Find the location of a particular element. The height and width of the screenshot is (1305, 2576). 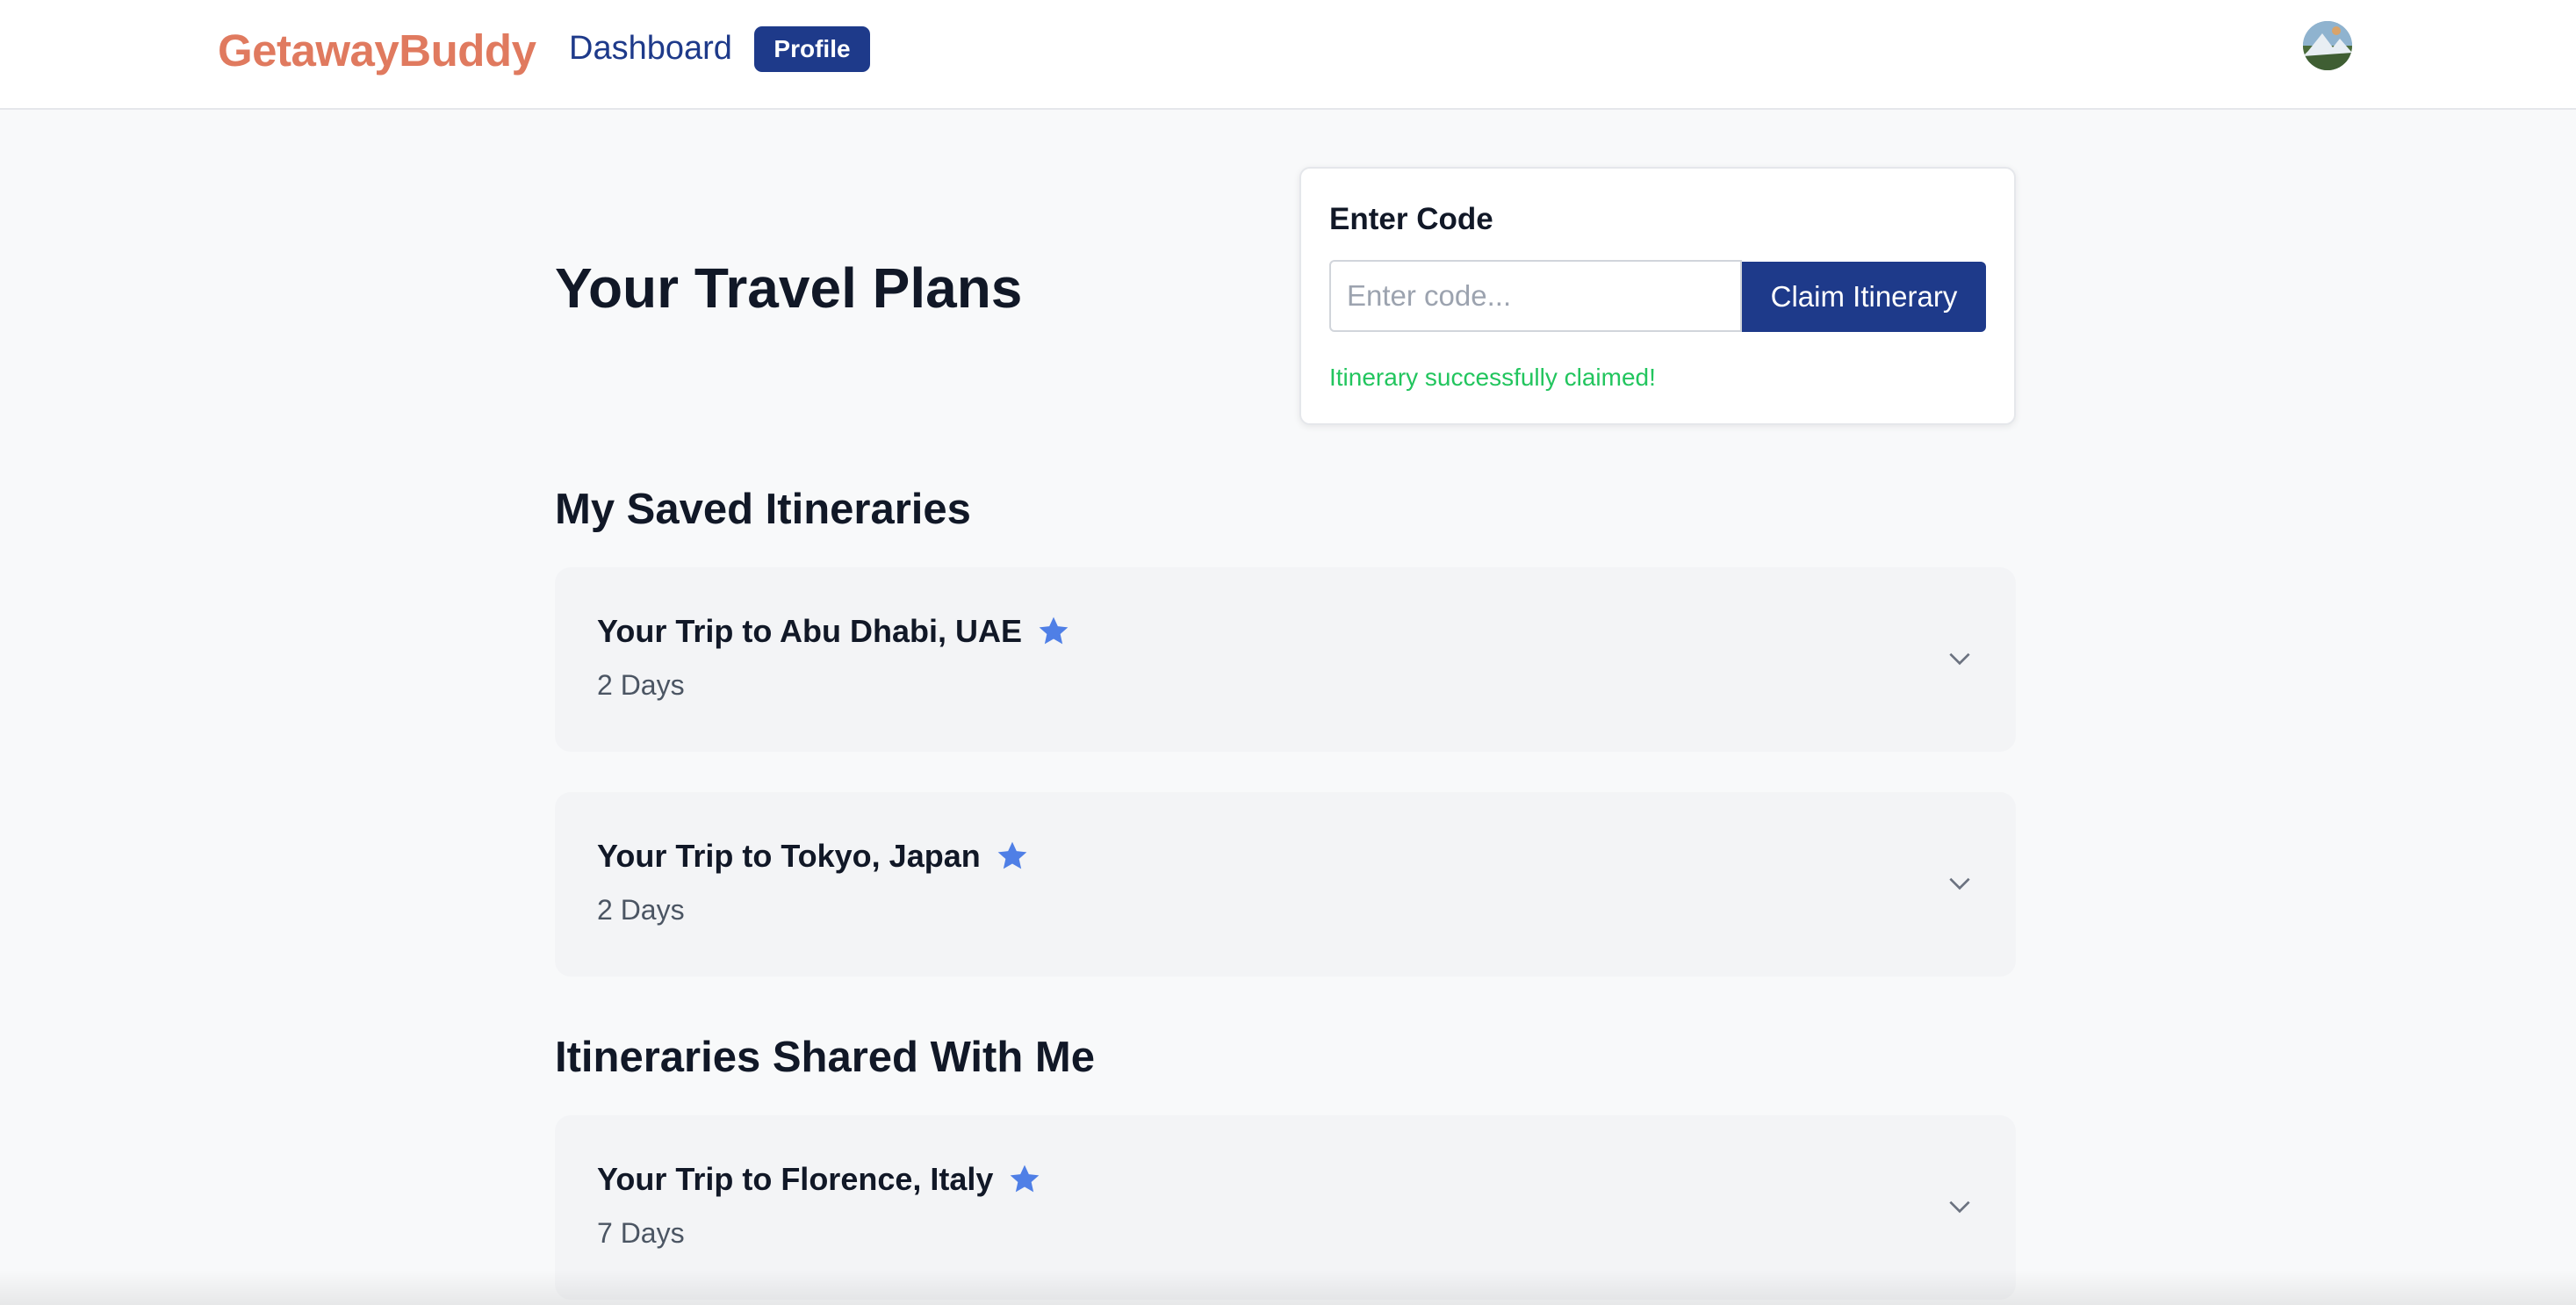

trip-title-row: Your Trip to Florence, Italy is located at coordinates (819, 1180).